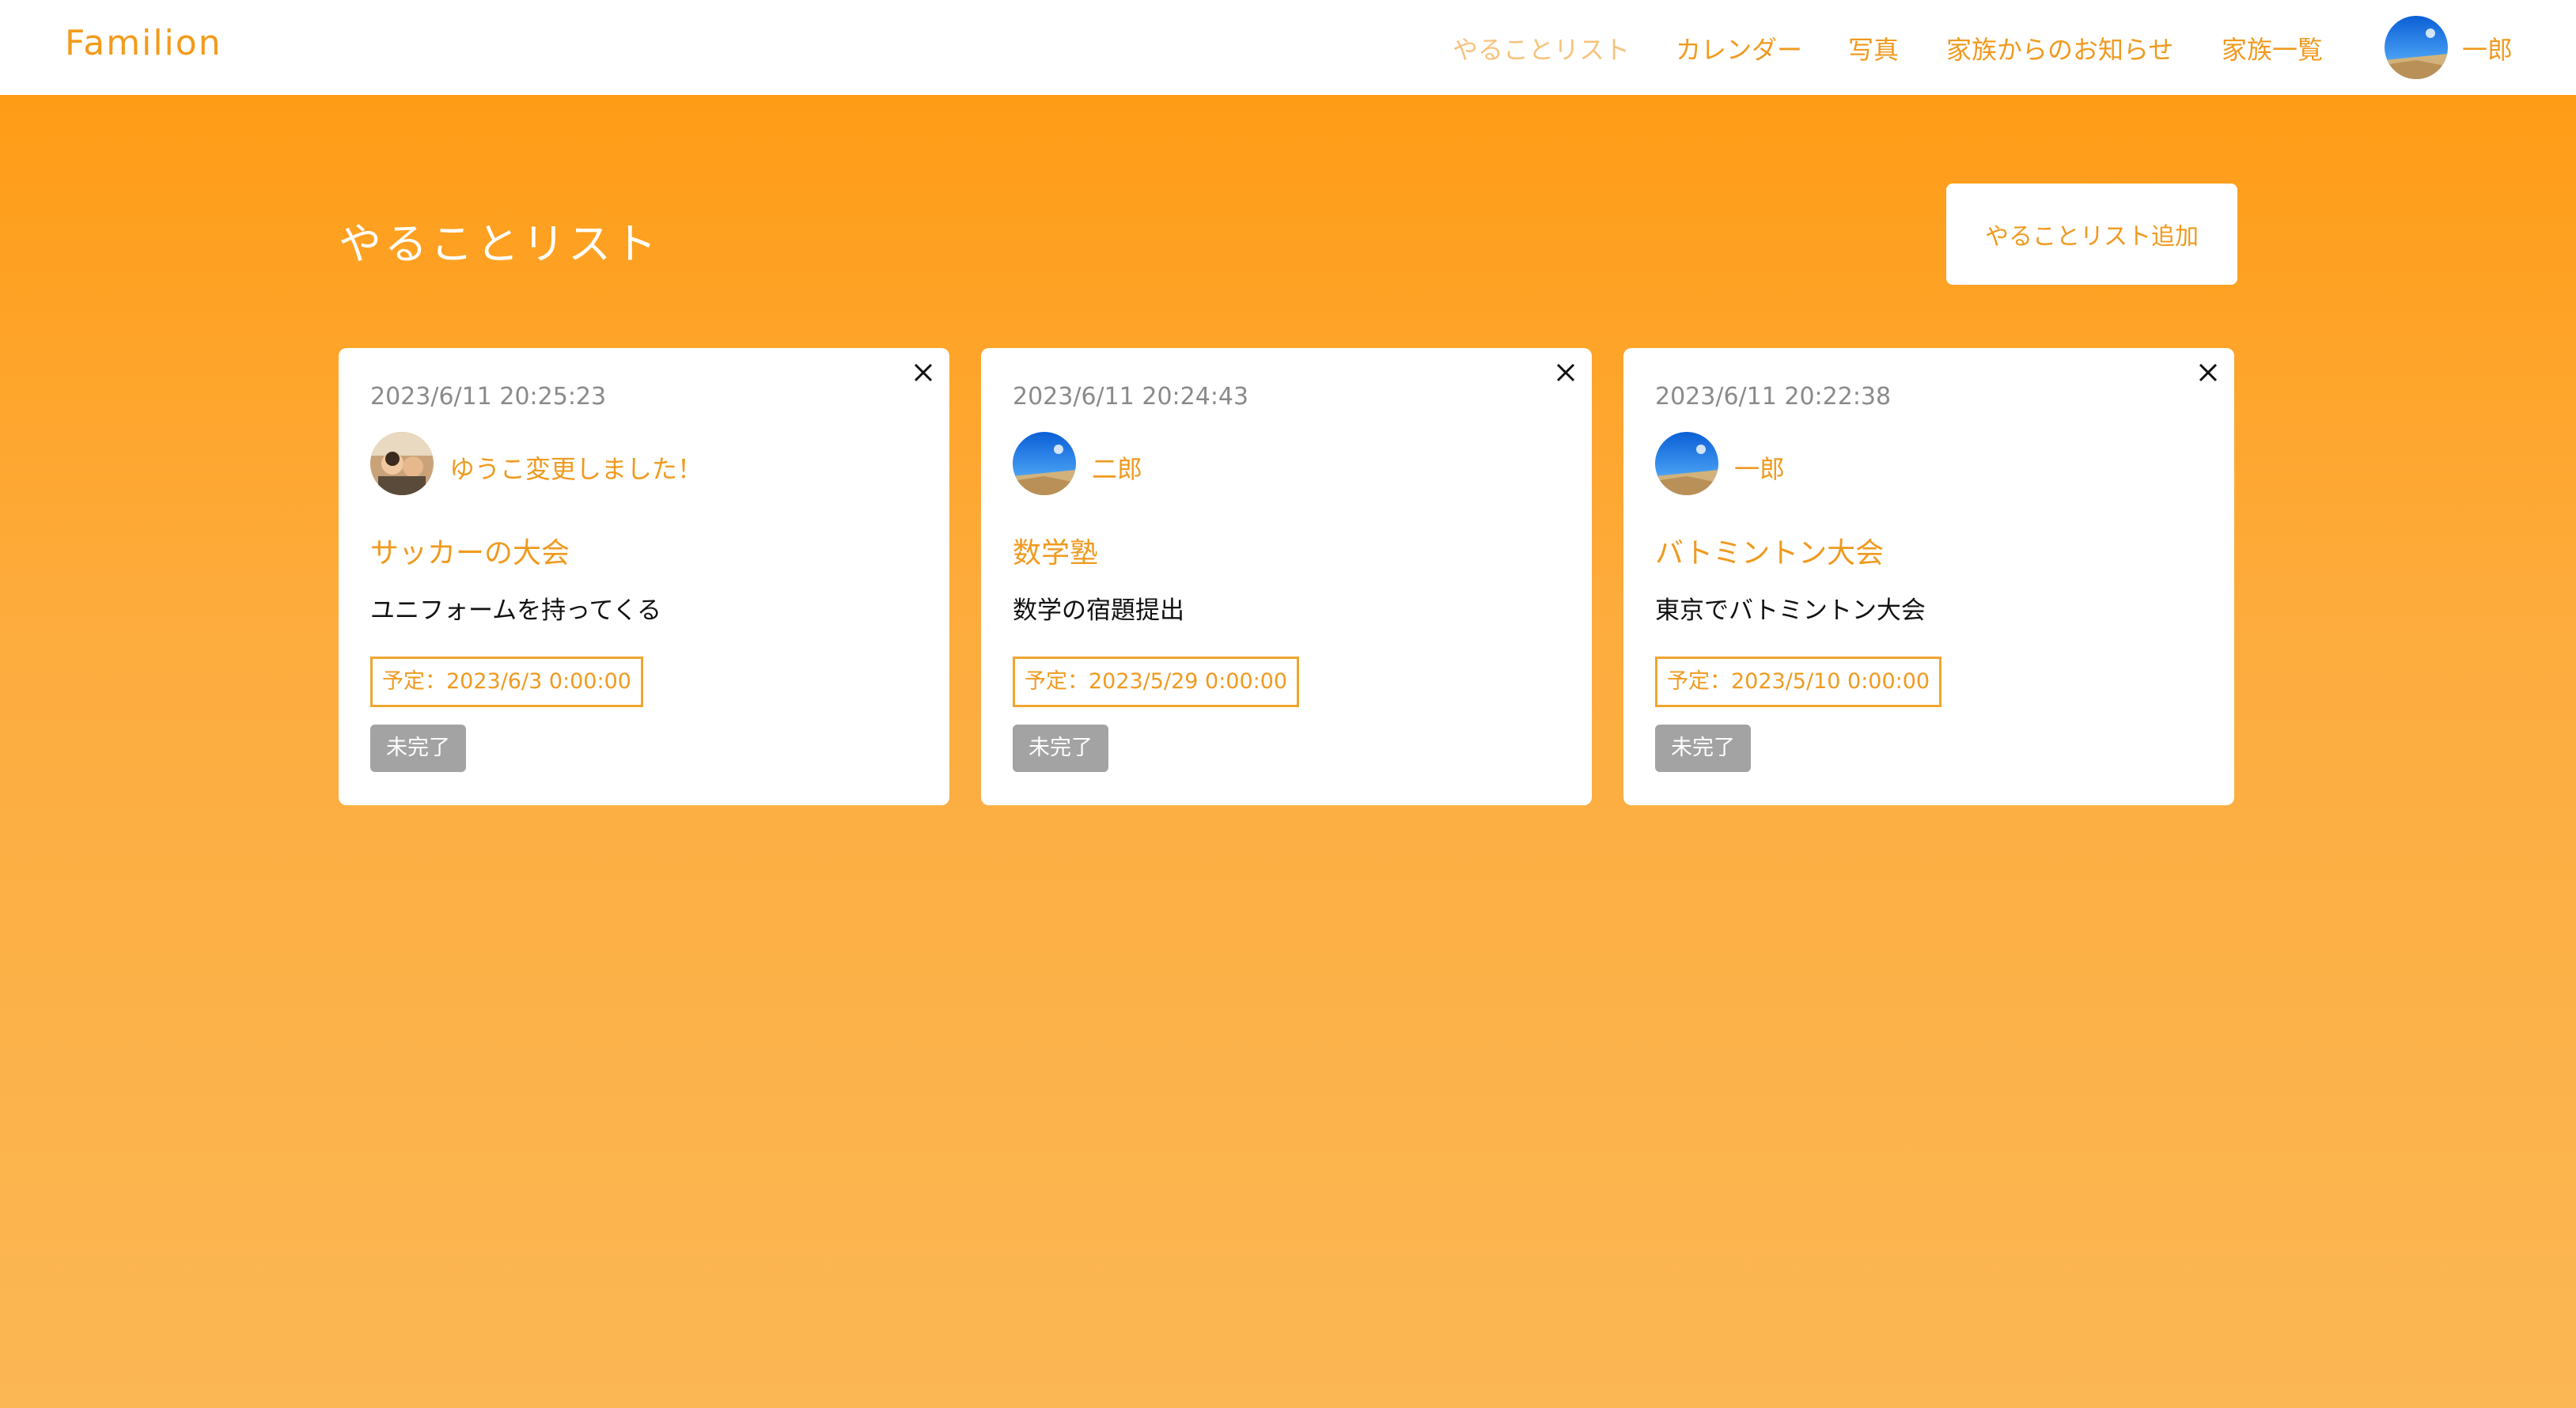 The image size is (2576, 1408). What do you see at coordinates (2091, 234) in the screenshot?
I see `add-todo-button: やることリスト追加` at bounding box center [2091, 234].